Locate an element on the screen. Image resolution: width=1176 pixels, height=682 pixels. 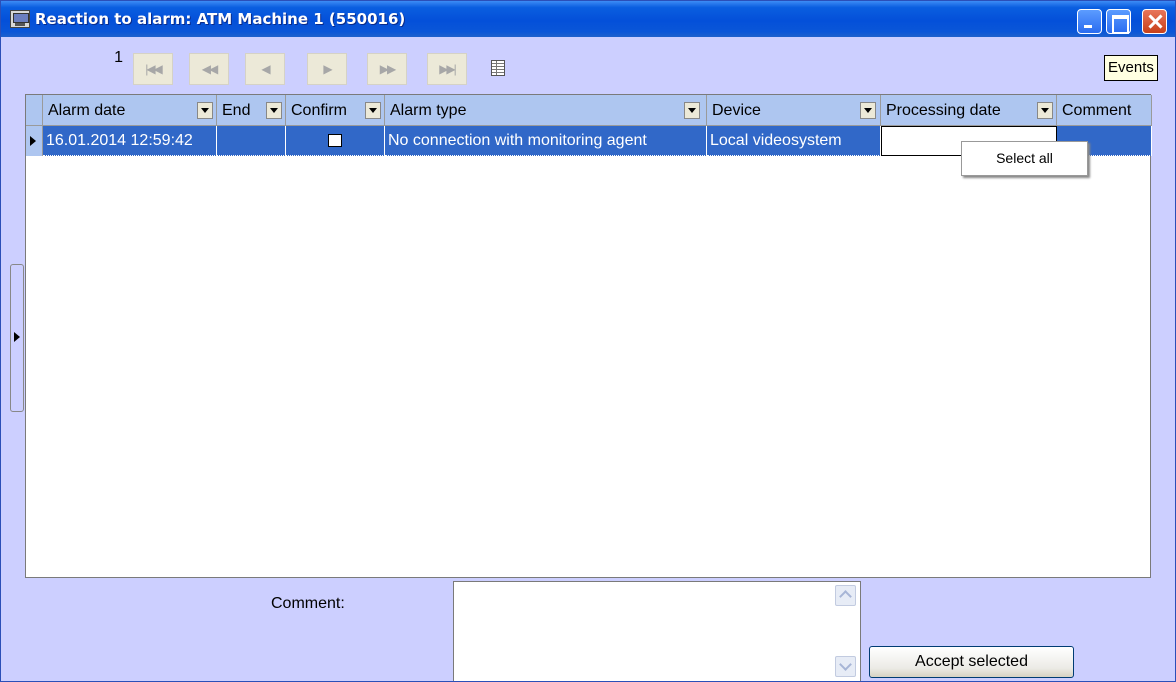
end-filter-dropdown is located at coordinates (274, 110).